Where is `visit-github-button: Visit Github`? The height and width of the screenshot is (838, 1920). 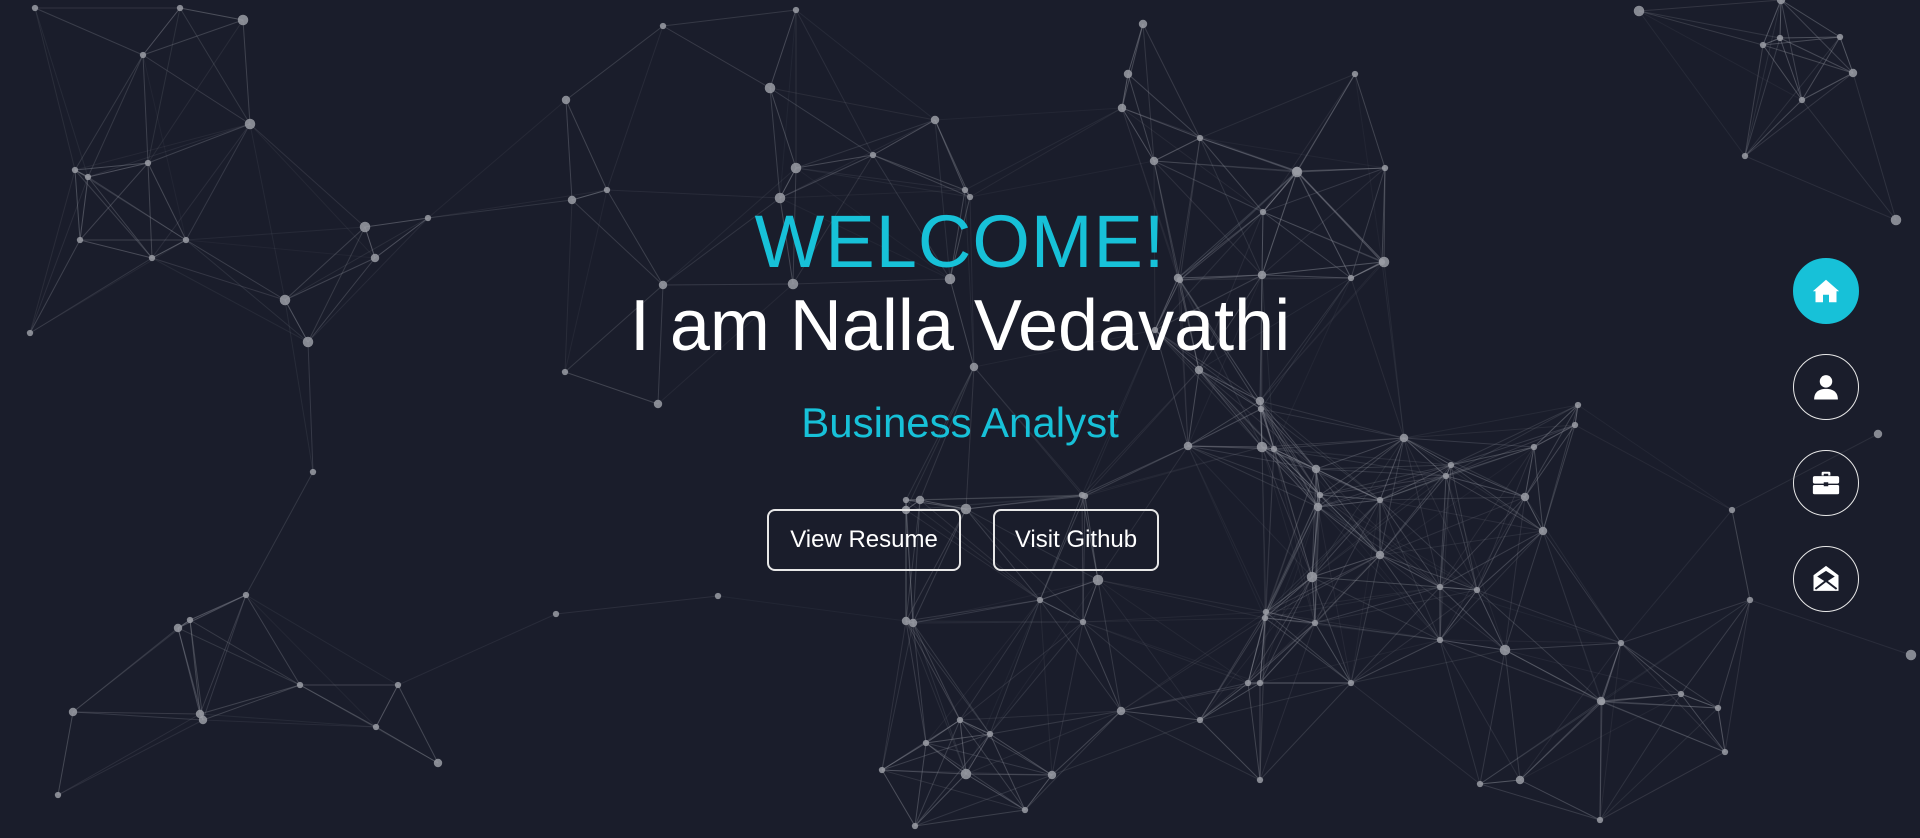
visit-github-button: Visit Github is located at coordinates (1076, 540).